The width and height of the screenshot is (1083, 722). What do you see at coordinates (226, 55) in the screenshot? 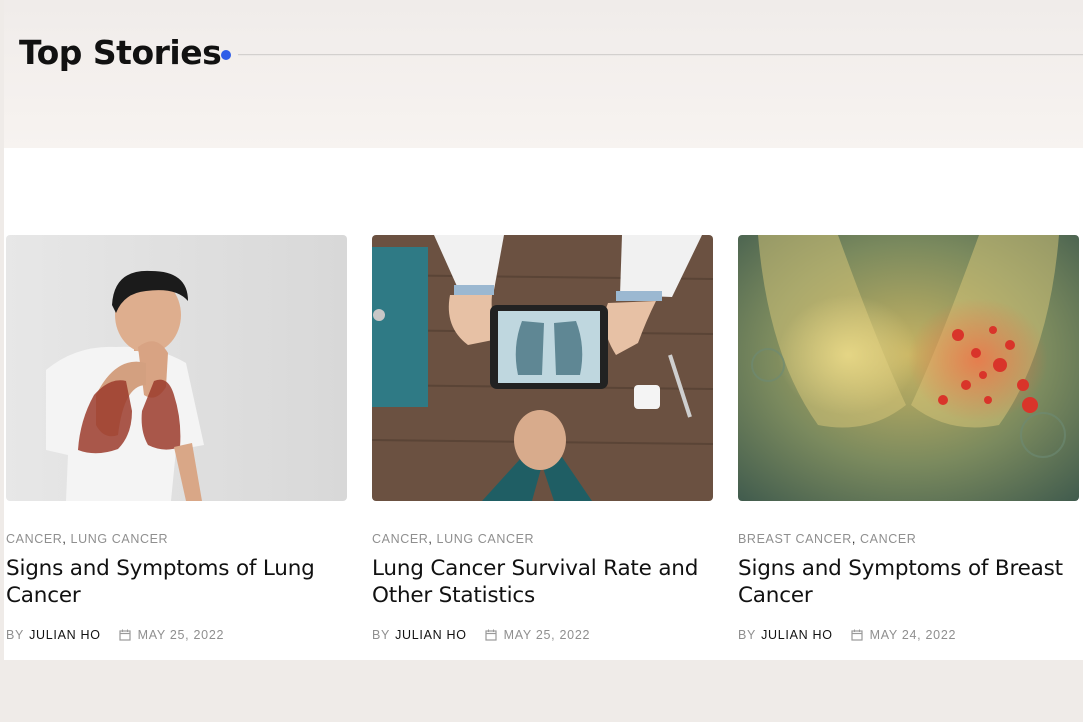
I see `title-accent-dot` at bounding box center [226, 55].